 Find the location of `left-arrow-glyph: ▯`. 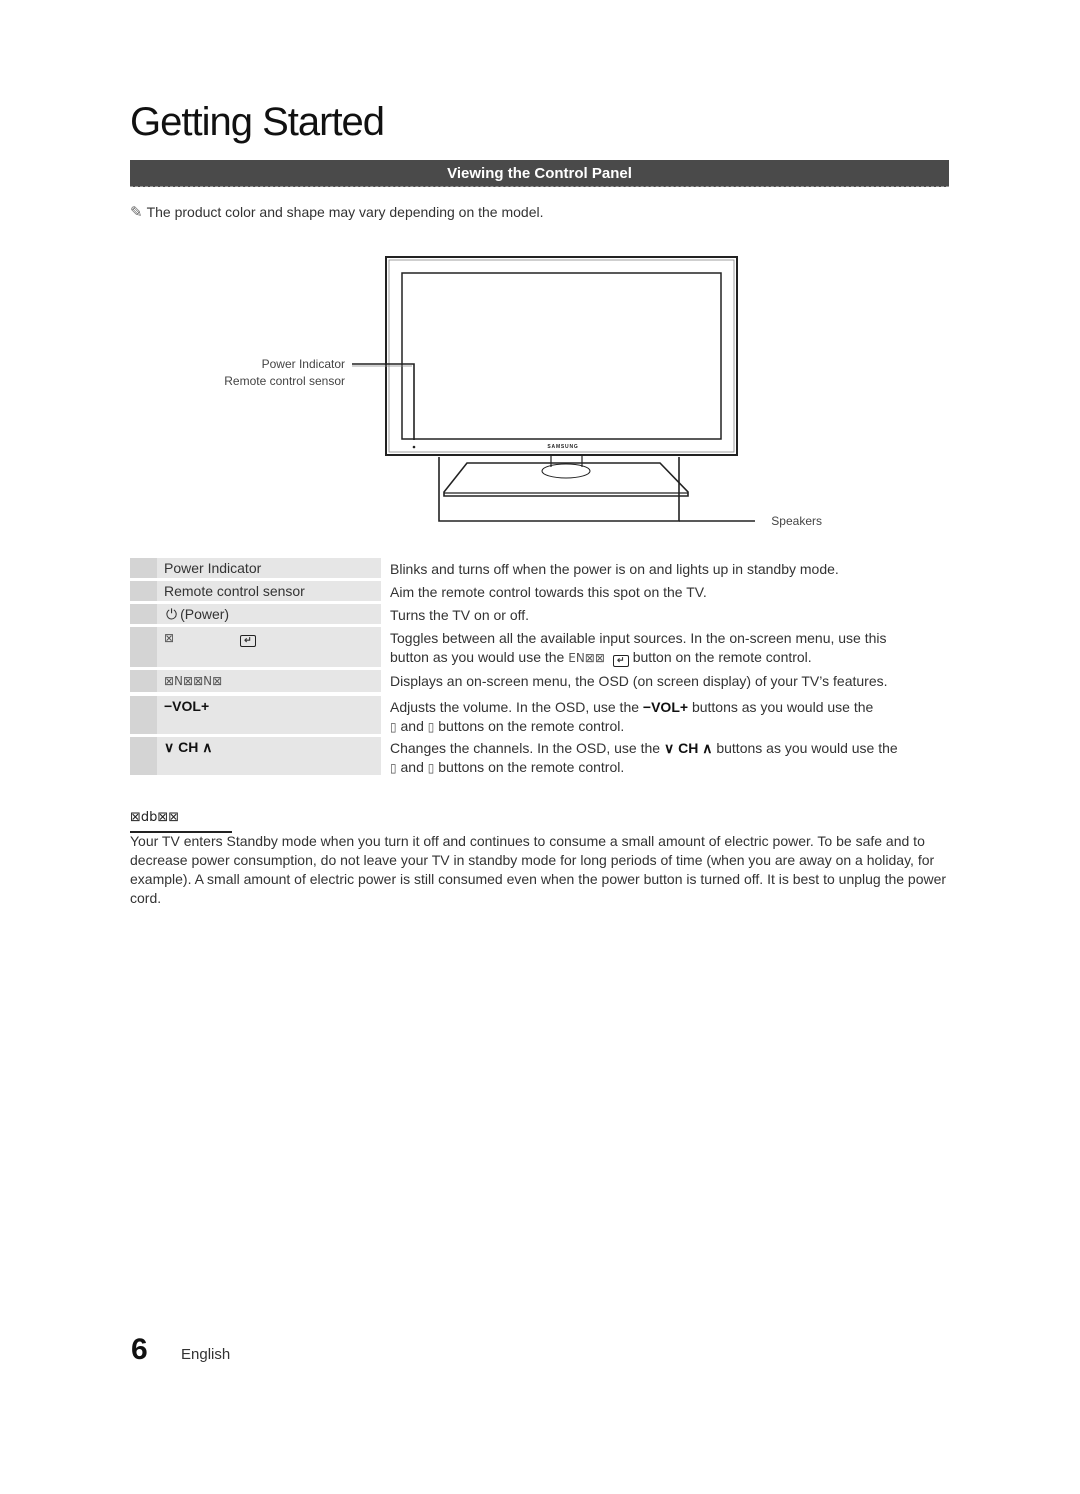

left-arrow-glyph: ▯ is located at coordinates (393, 727).